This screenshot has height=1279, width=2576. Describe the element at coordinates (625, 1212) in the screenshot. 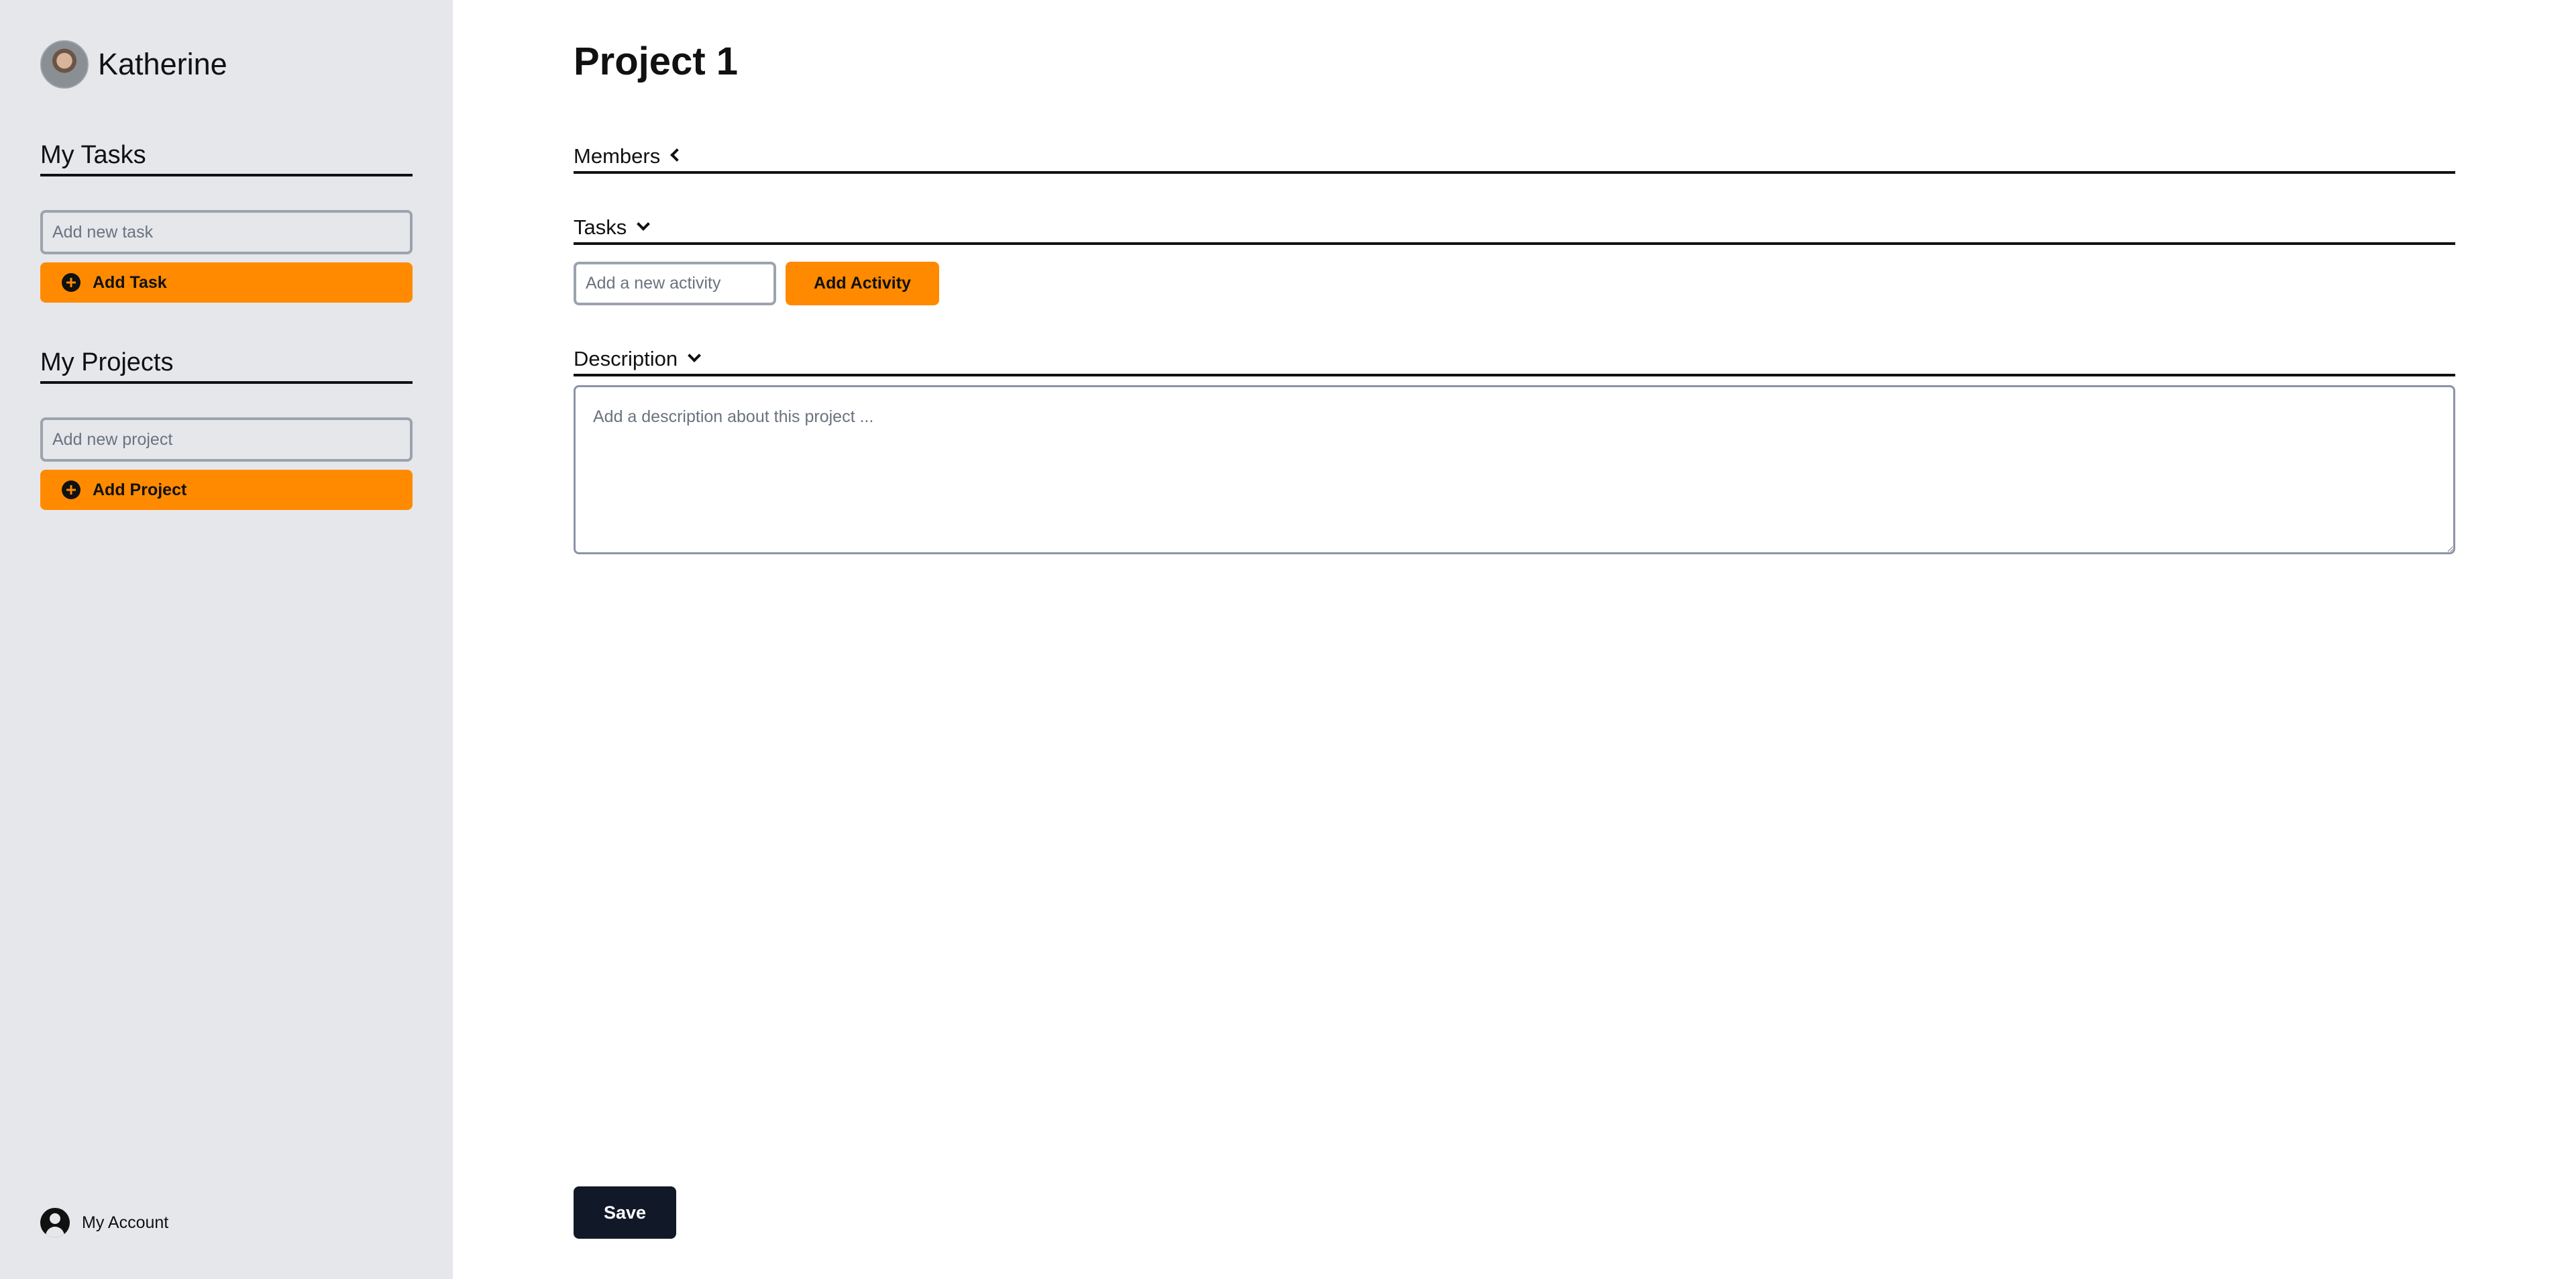

I see `save-button: Save` at that location.